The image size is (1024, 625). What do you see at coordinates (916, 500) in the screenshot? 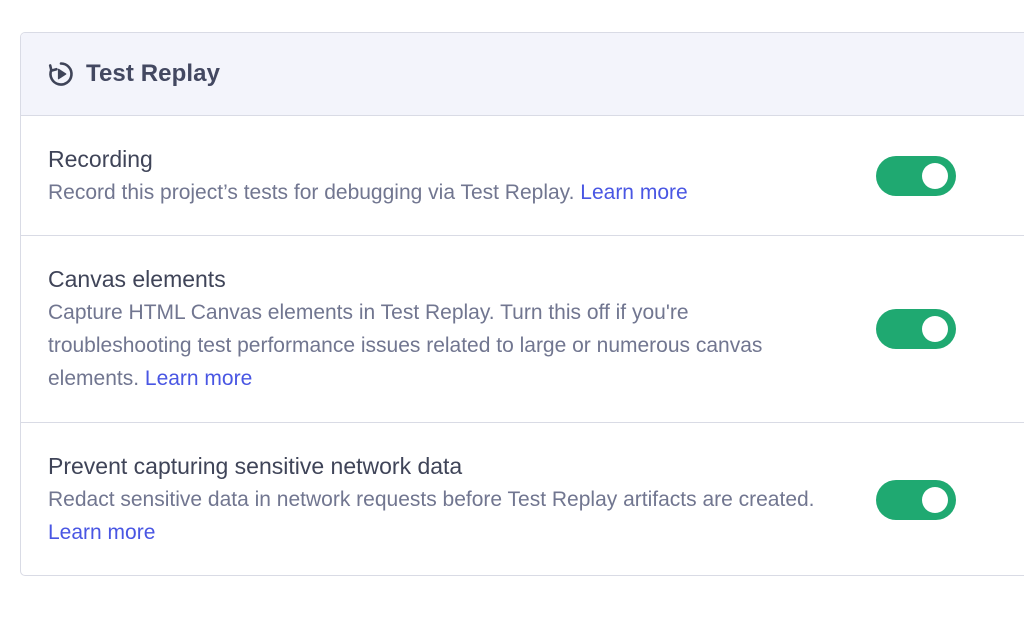
I see `sensitive-network-data-toggle` at bounding box center [916, 500].